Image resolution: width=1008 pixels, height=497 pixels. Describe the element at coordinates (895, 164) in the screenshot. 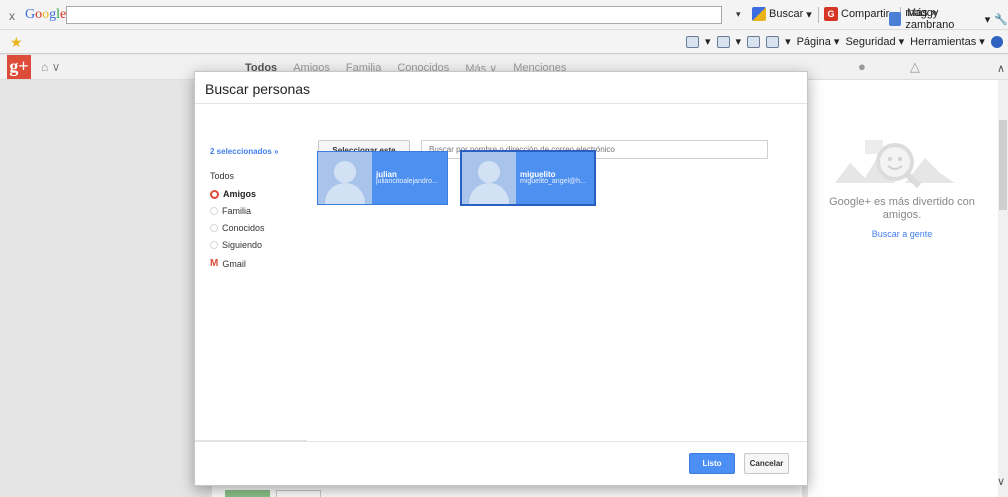

I see `friends-illustration-icon` at that location.